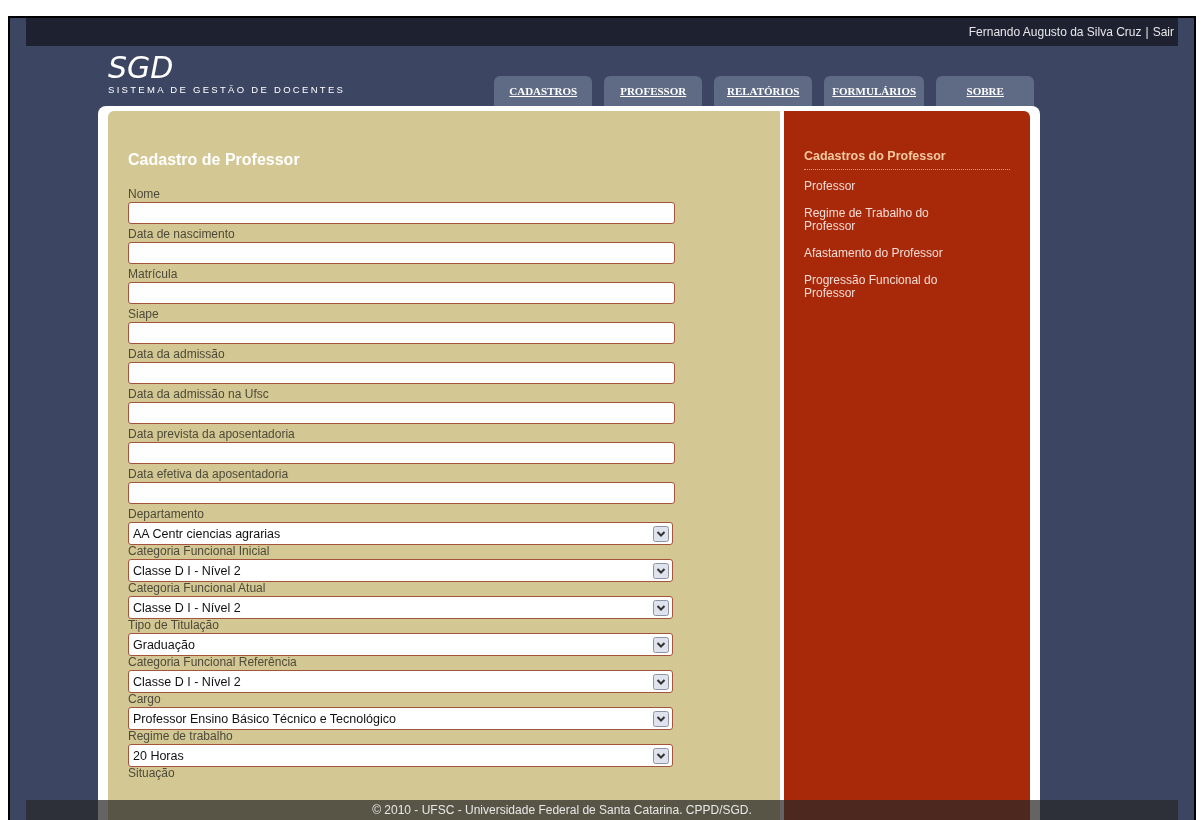 This screenshot has height=820, width=1204. I want to click on select-field: Professor Ensino Básico Técnico e Tecnológico, so click(400, 718).